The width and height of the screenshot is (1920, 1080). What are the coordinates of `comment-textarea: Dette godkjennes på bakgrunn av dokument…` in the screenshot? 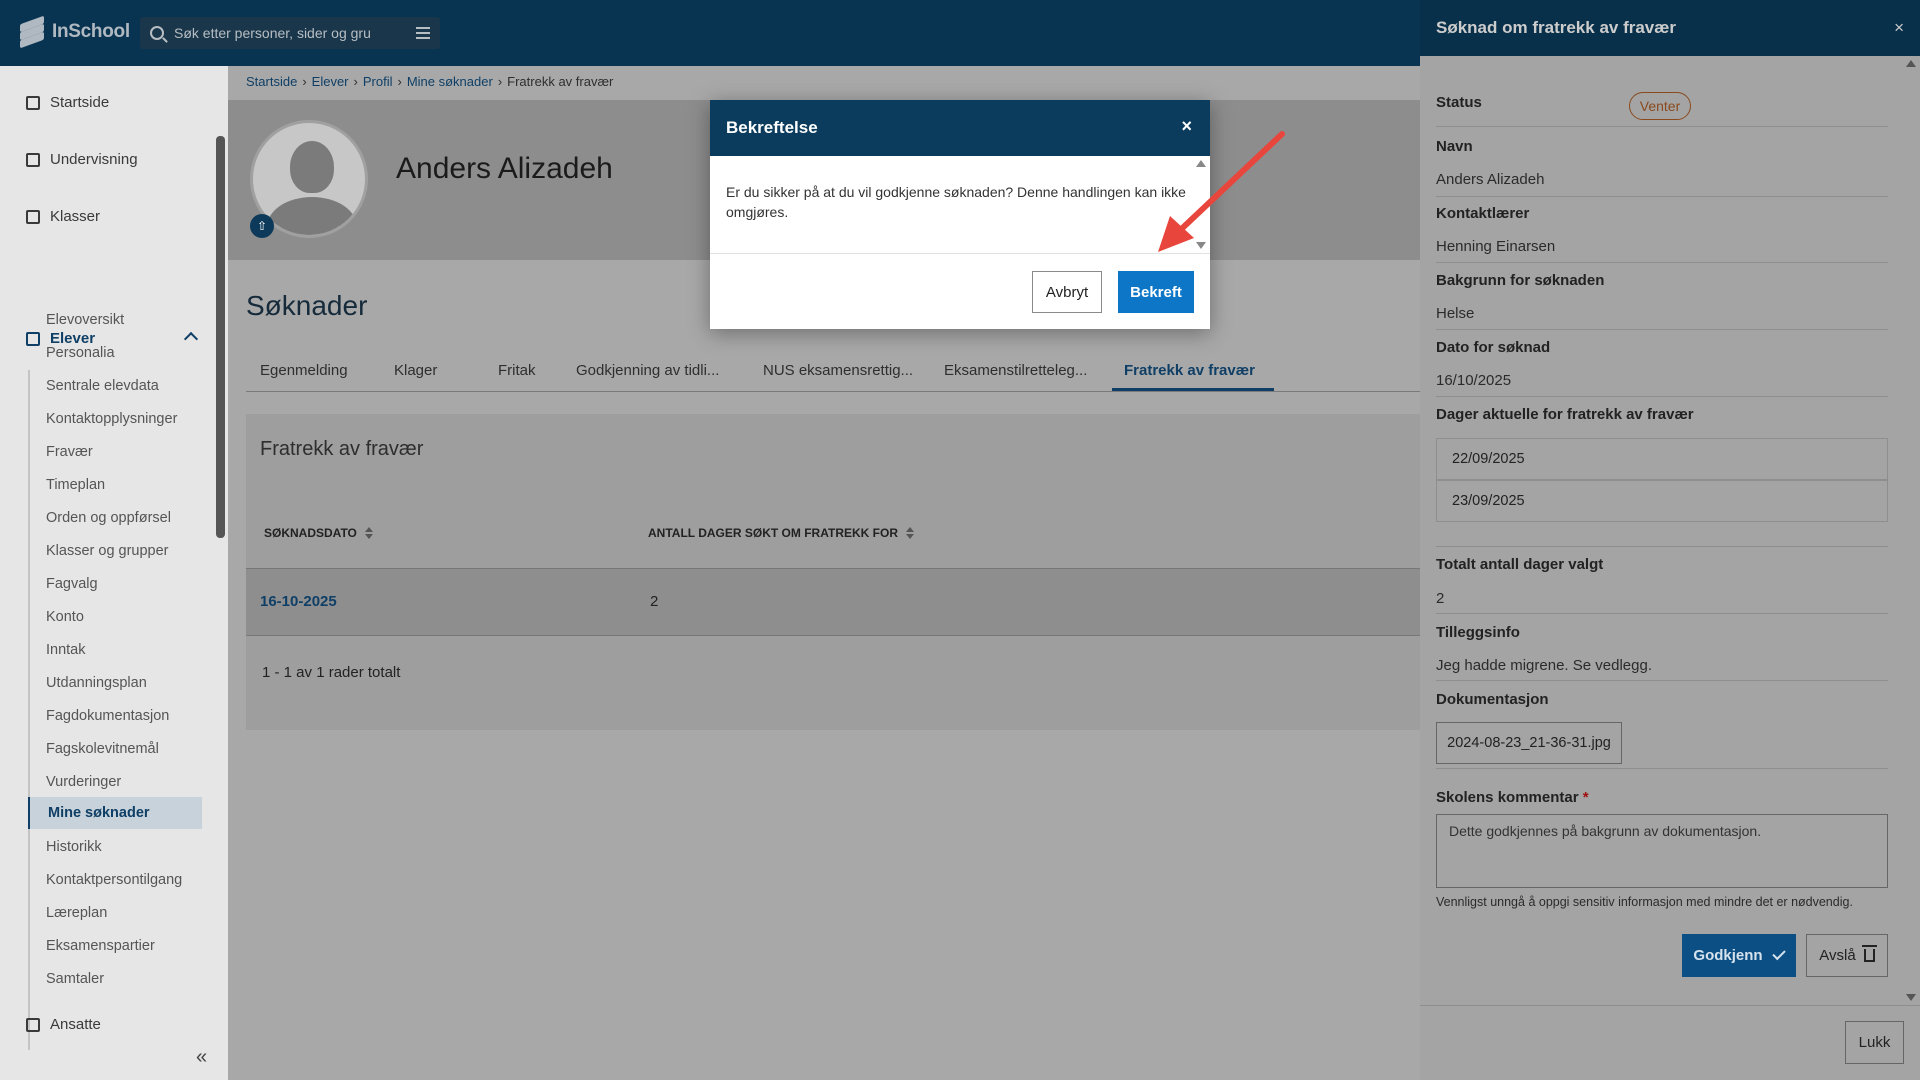 It's located at (1662, 851).